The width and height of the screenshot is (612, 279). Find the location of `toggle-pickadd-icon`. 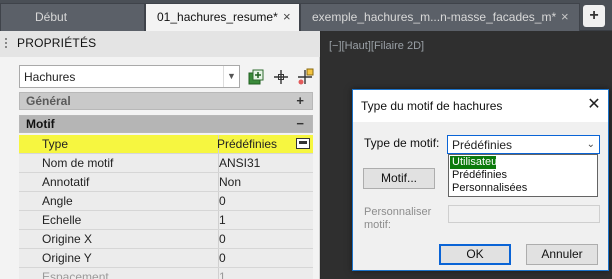

toggle-pickadd-icon is located at coordinates (256, 77).